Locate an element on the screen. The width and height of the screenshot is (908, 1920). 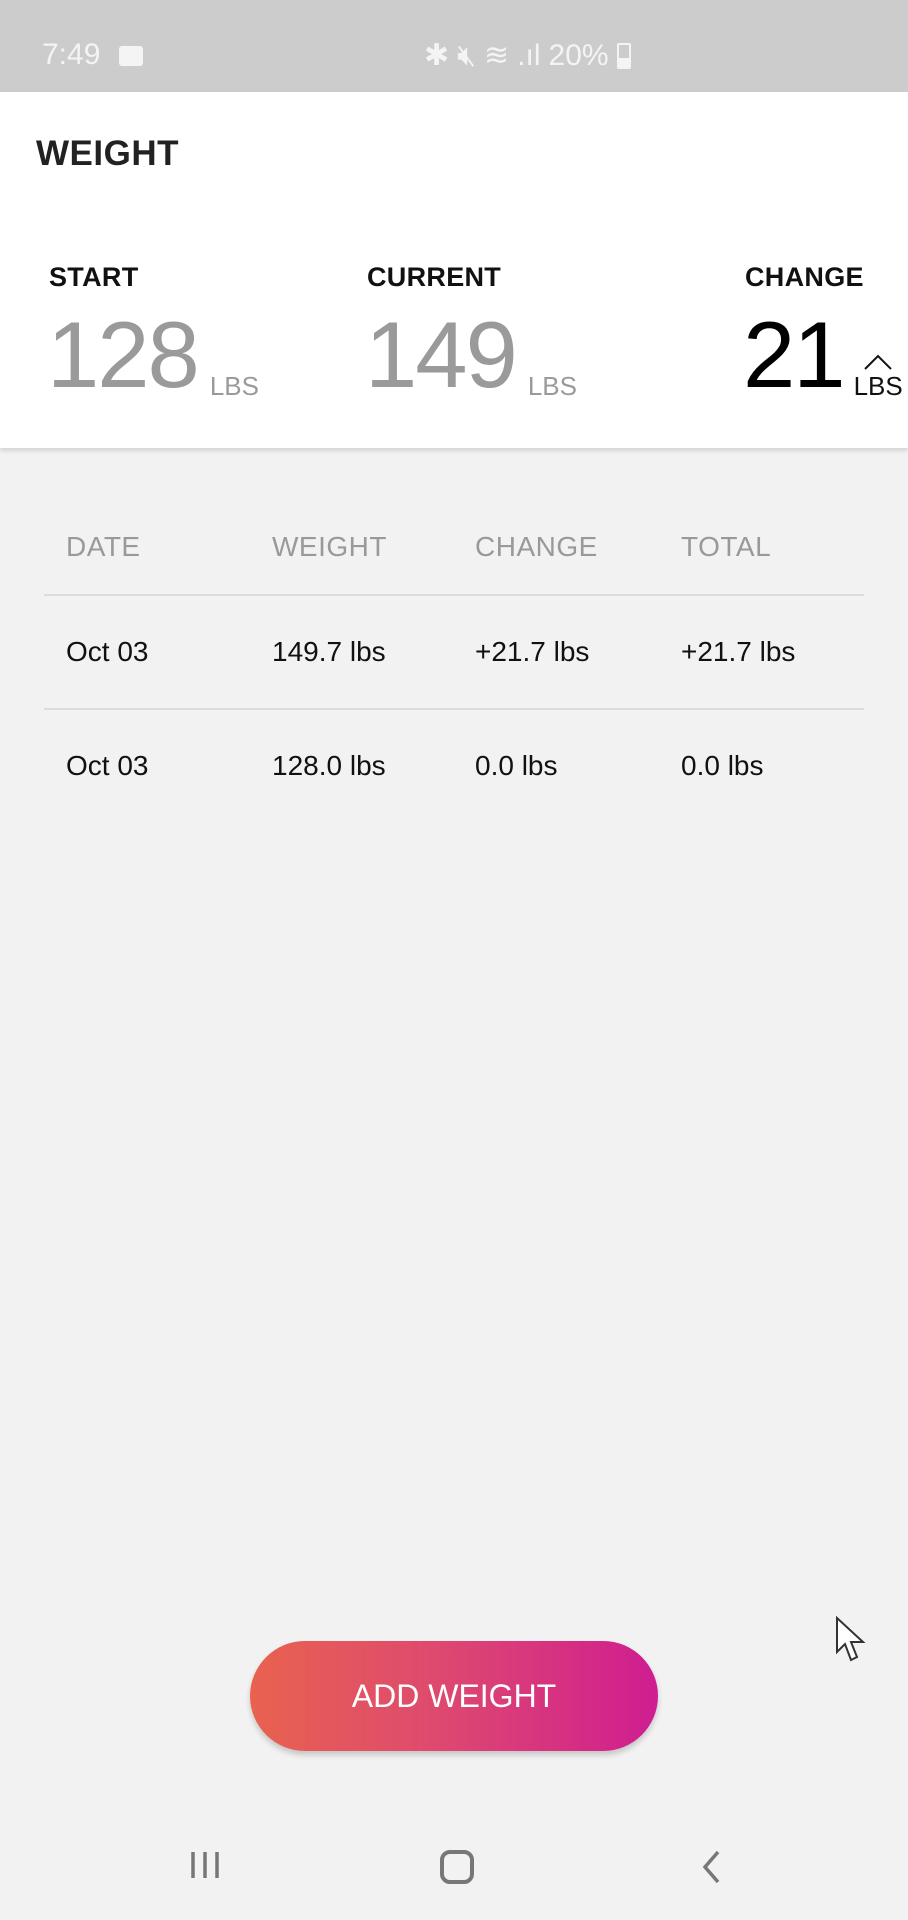
column-header-weight: WEIGHT is located at coordinates (329, 546).